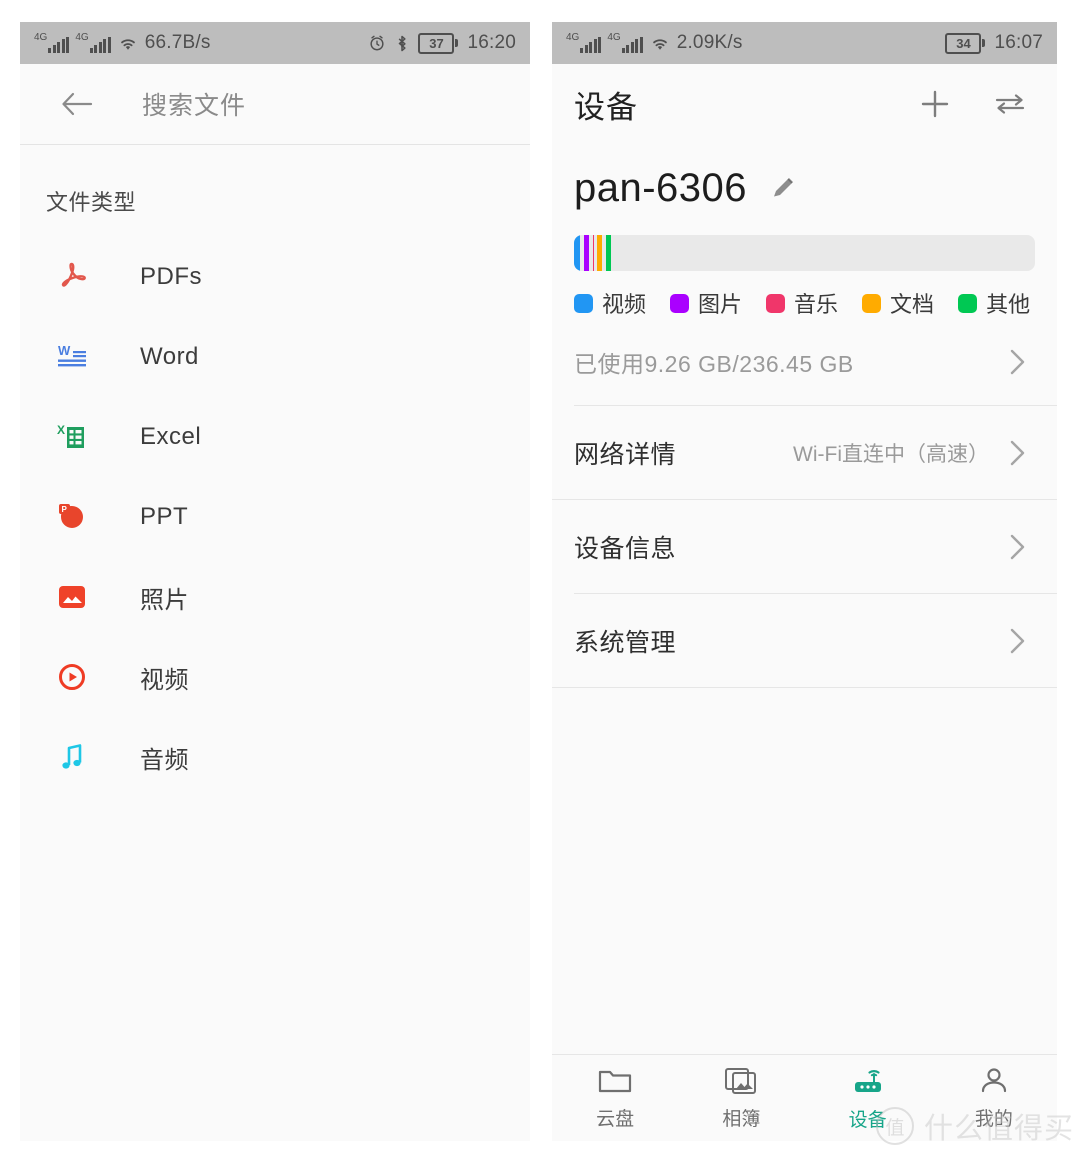 Image resolution: width=1080 pixels, height=1163 pixels. Describe the element at coordinates (171, 436) in the screenshot. I see `list-item-label: Excel` at that location.